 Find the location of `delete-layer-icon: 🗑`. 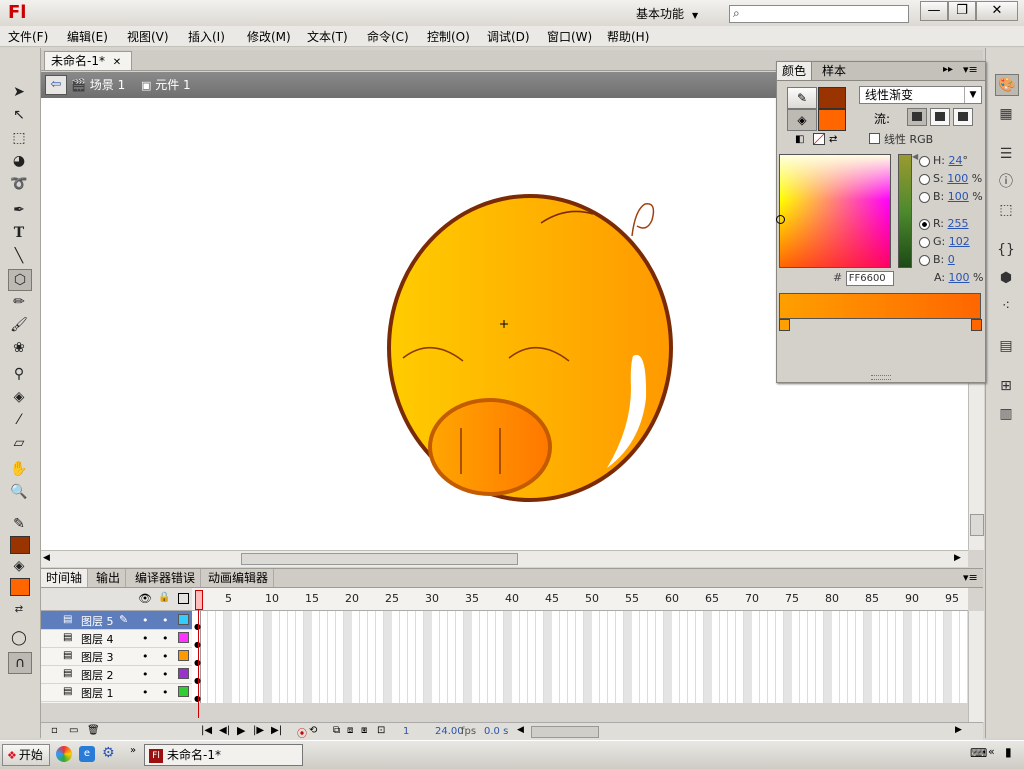

delete-layer-icon: 🗑 is located at coordinates (93, 730).